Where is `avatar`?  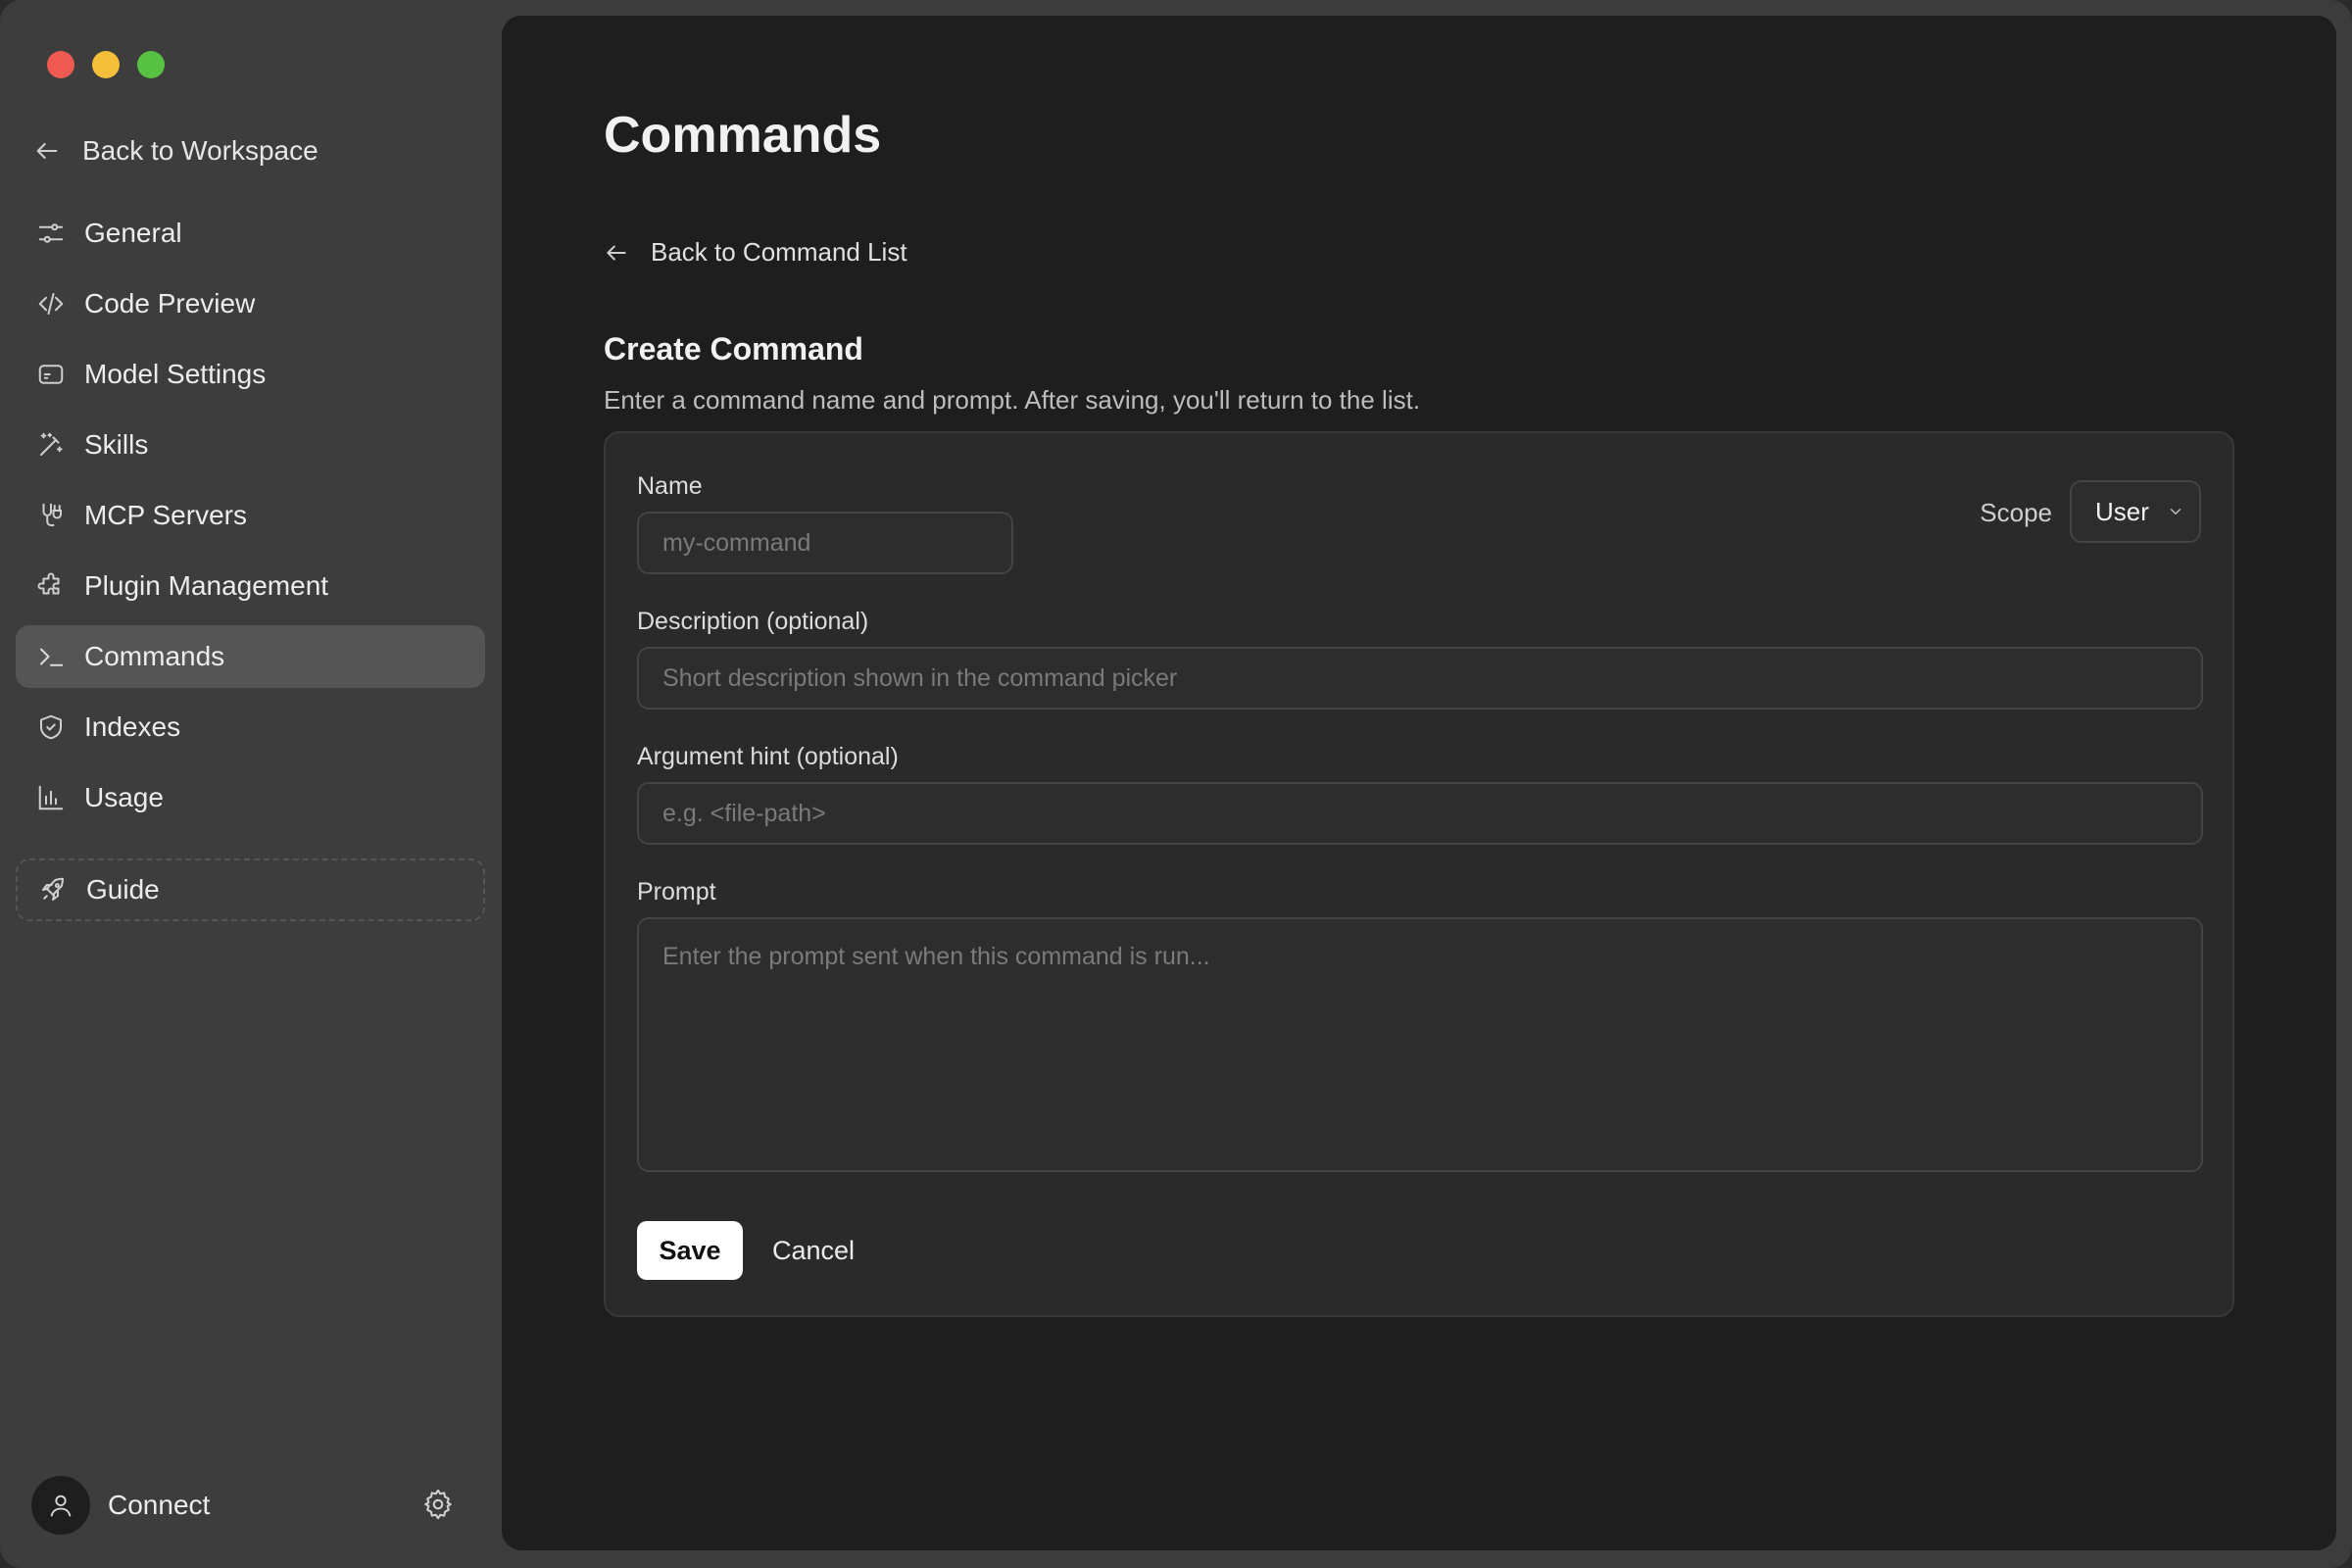 avatar is located at coordinates (60, 1505).